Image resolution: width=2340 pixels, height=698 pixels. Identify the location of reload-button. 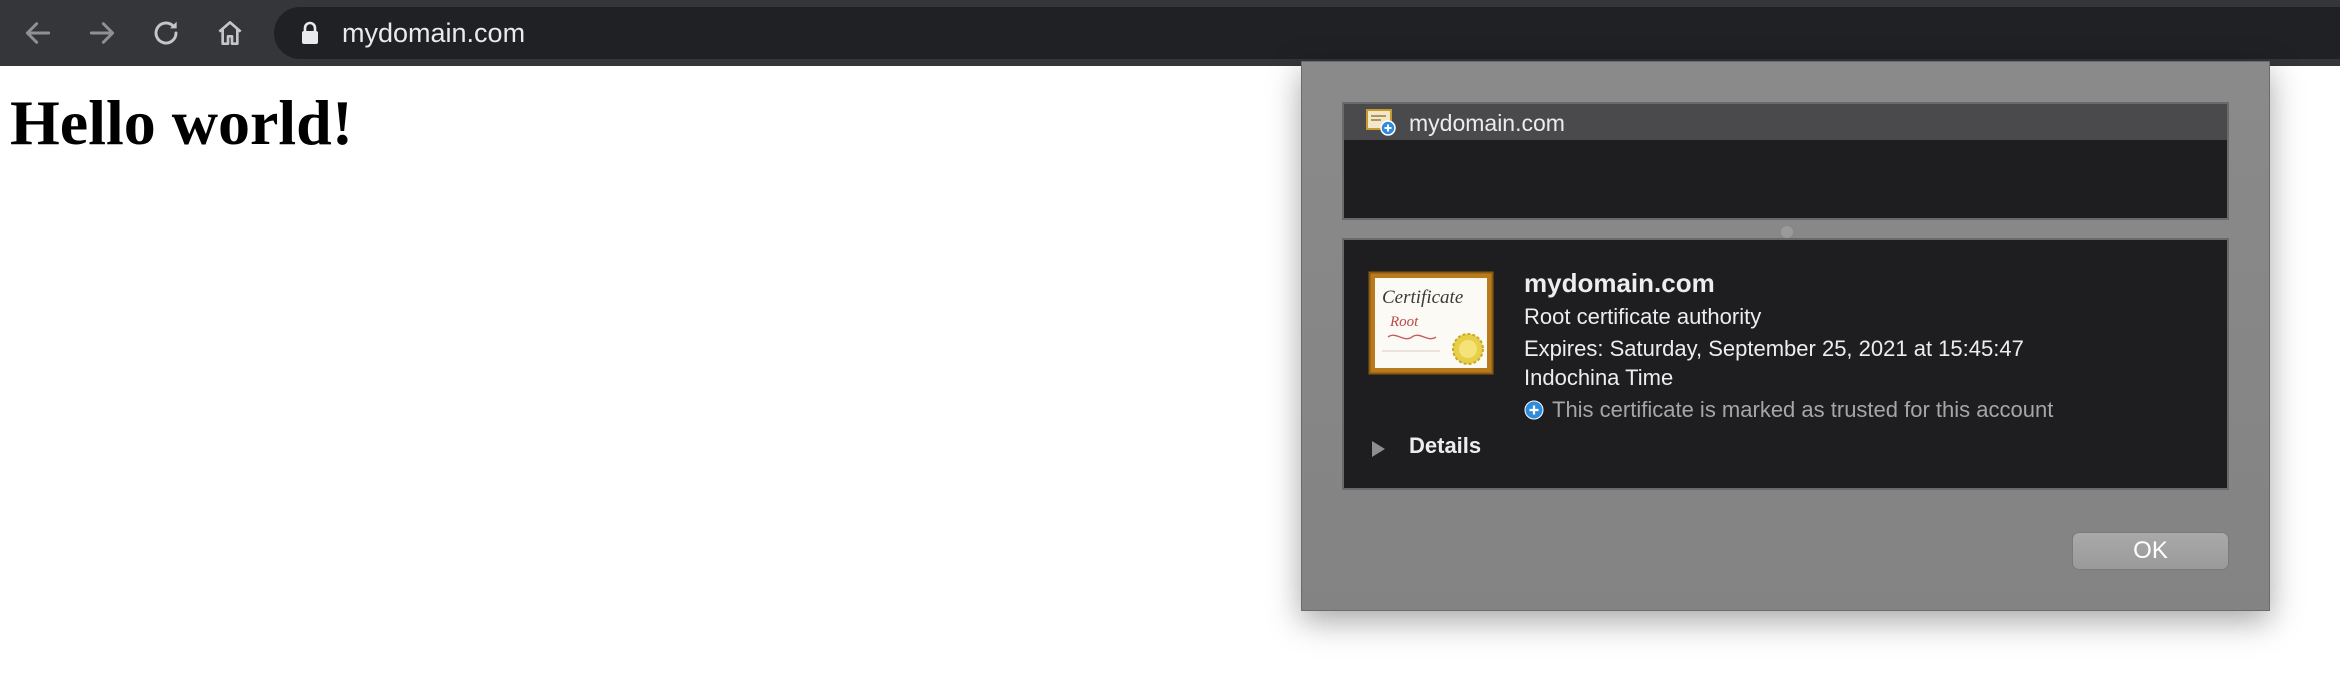
(166, 33).